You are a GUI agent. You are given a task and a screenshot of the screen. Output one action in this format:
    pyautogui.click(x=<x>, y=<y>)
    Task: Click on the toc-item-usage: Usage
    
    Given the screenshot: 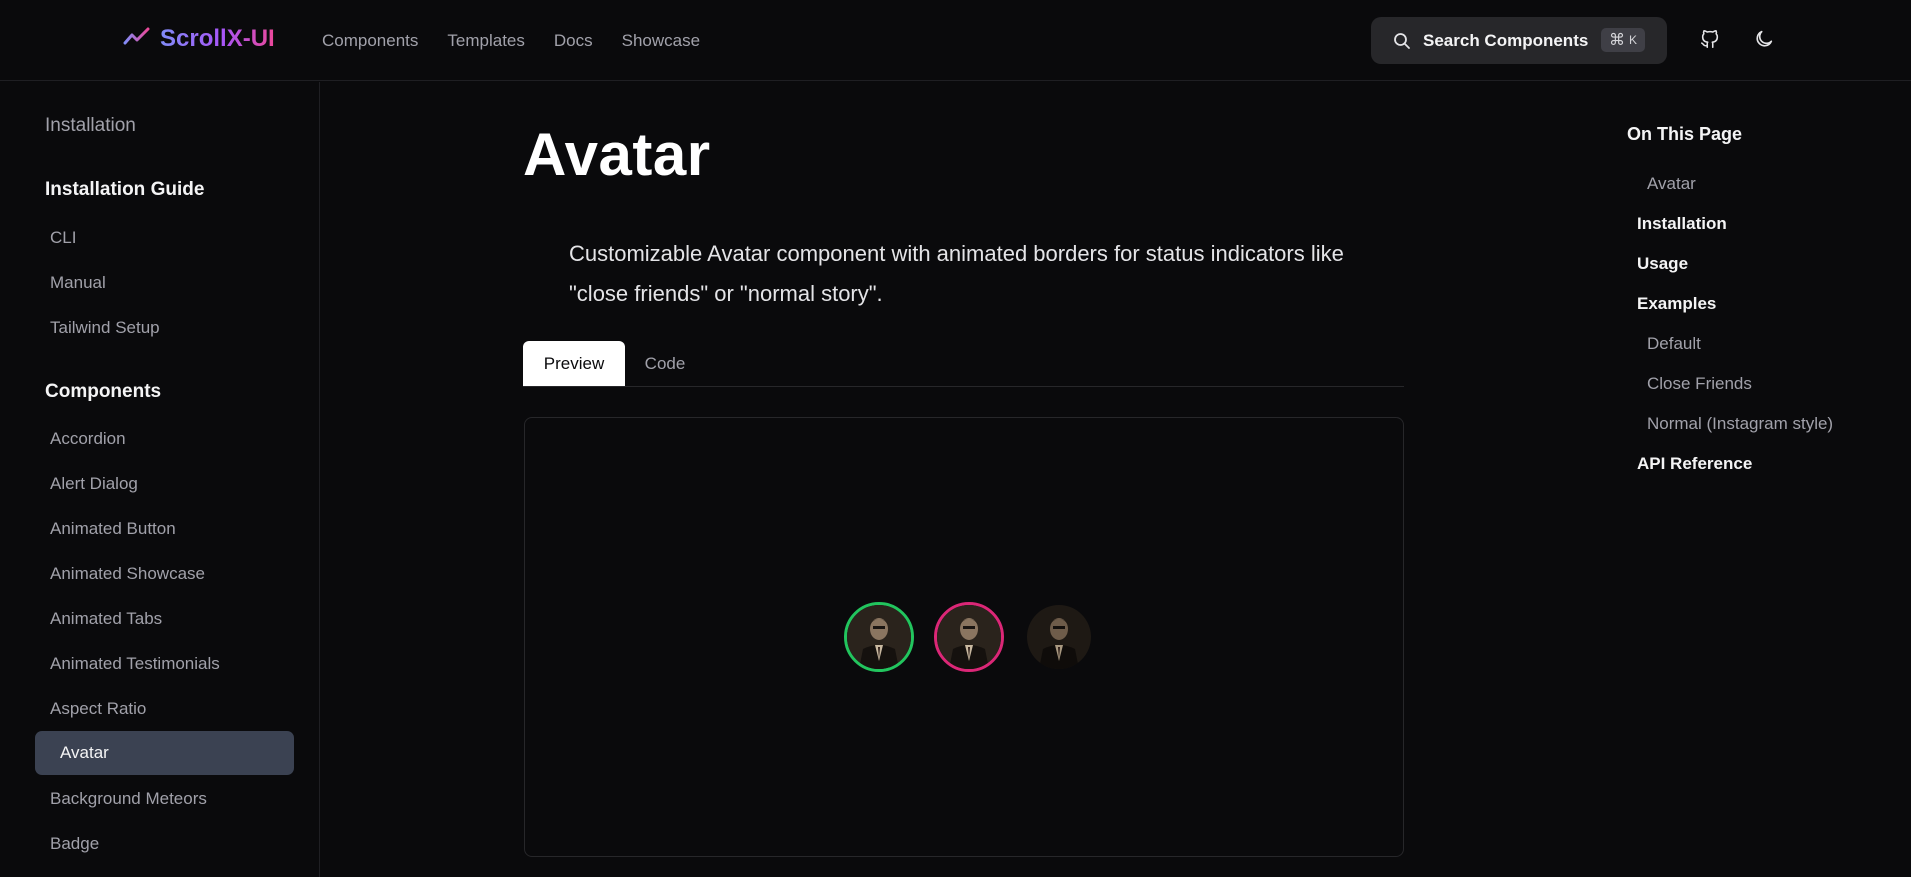 What is the action you would take?
    pyautogui.click(x=1662, y=264)
    